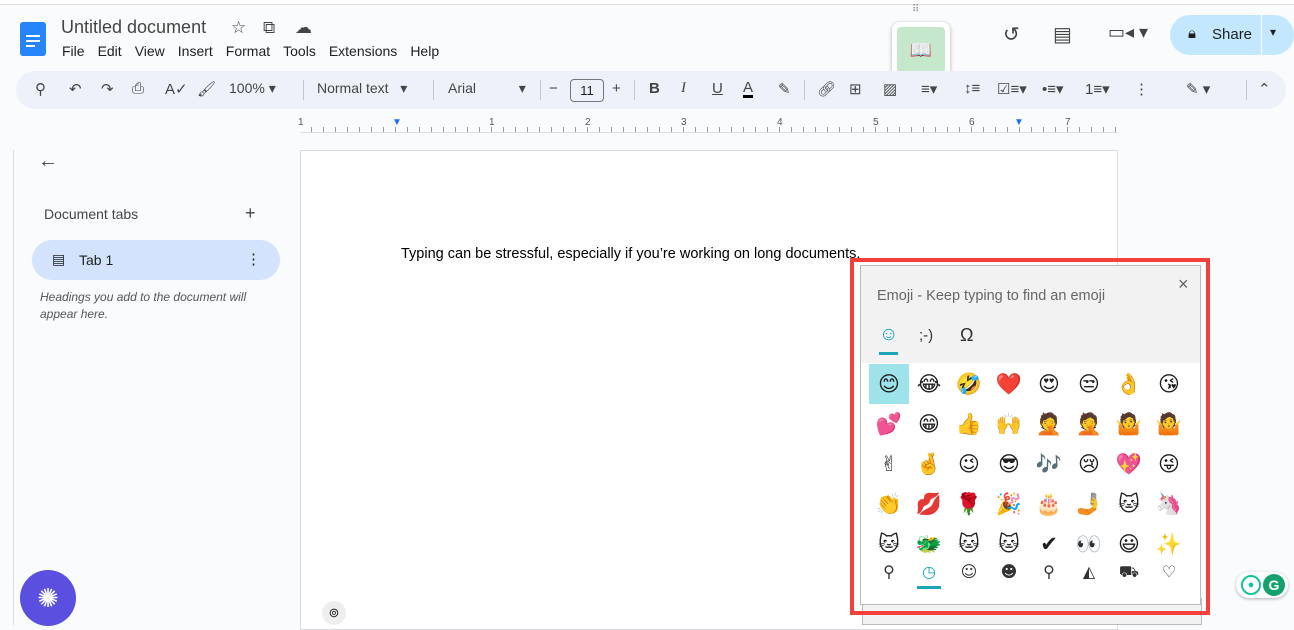 This screenshot has width=1294, height=630. Describe the element at coordinates (176, 89) in the screenshot. I see `spellcheck-icon: A✓` at that location.